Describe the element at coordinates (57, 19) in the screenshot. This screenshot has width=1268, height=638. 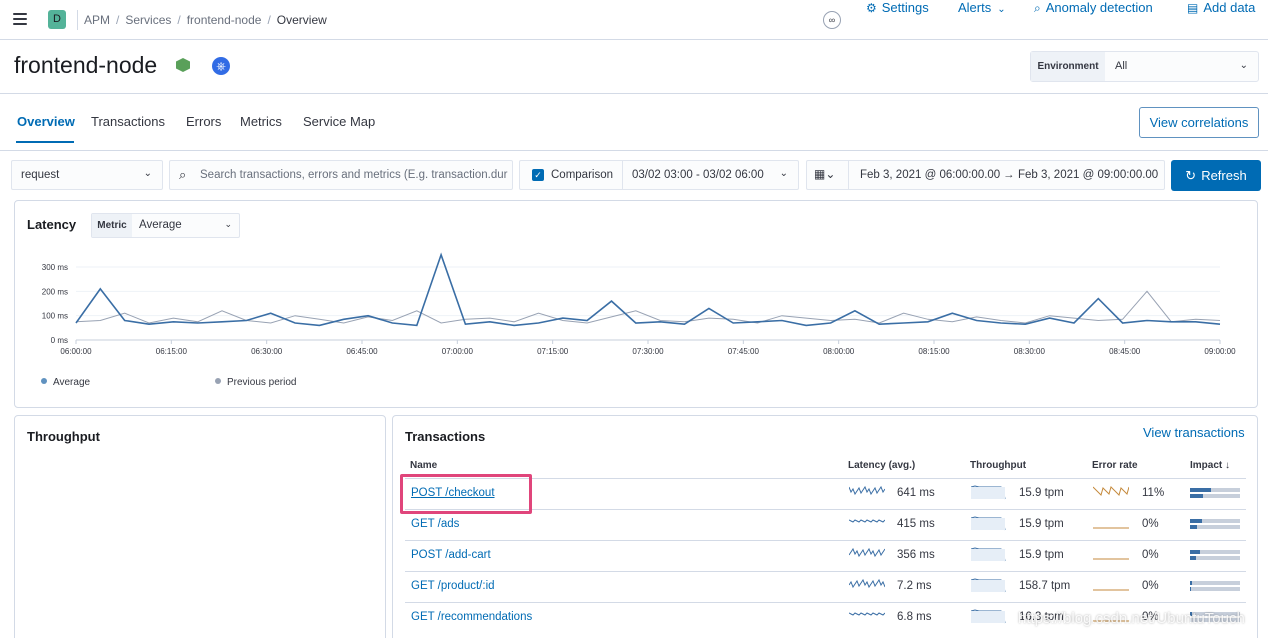
I see `space-avatar: D` at that location.